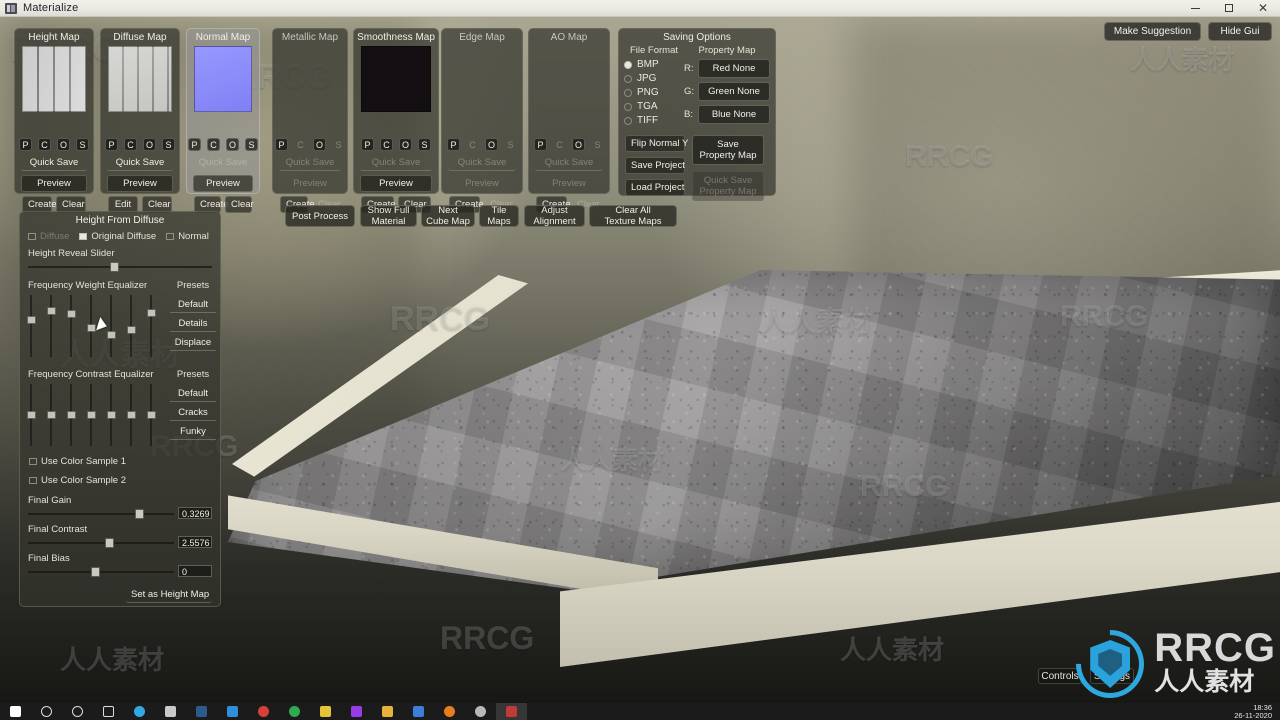 Image resolution: width=1280 pixels, height=720 pixels. Describe the element at coordinates (101, 543) in the screenshot. I see `final-contrast-slider` at that location.